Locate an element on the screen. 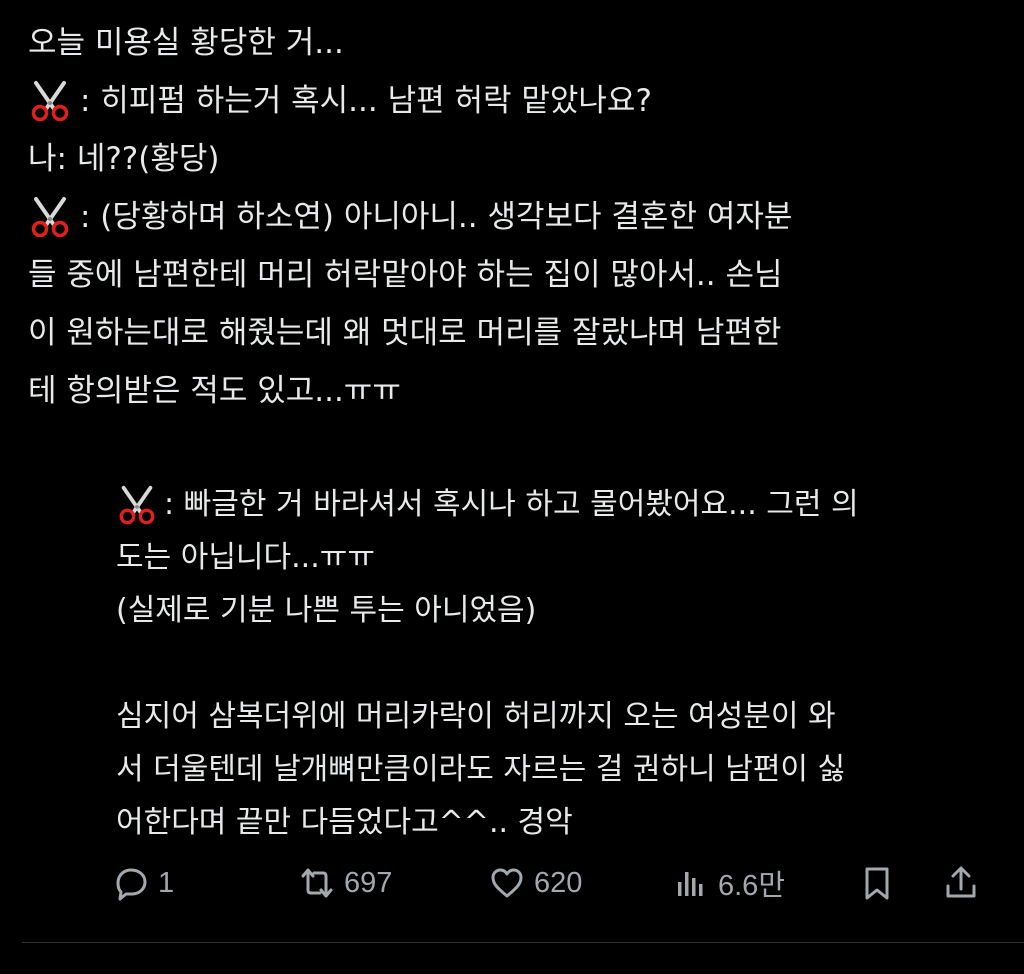 This screenshot has width=1024, height=974. reply-line: (실제로 기분 나쁜 투는 아니었음) is located at coordinates (556, 610).